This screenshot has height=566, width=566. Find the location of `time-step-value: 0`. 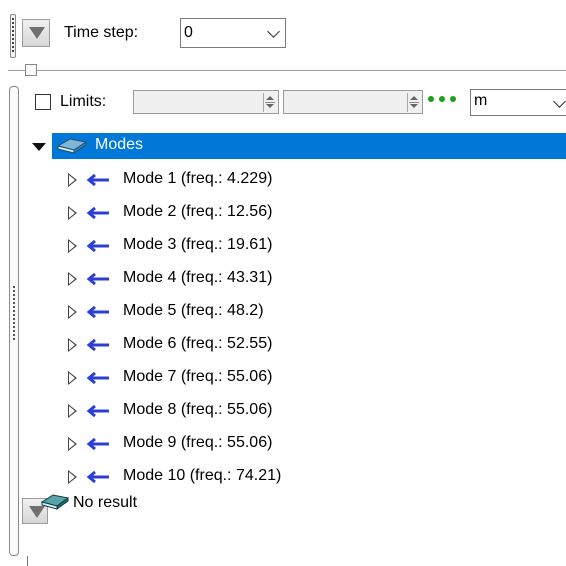

time-step-value: 0 is located at coordinates (188, 32).